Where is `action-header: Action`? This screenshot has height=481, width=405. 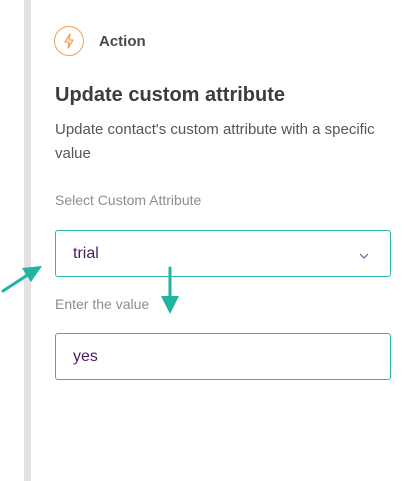 action-header: Action is located at coordinates (100, 41).